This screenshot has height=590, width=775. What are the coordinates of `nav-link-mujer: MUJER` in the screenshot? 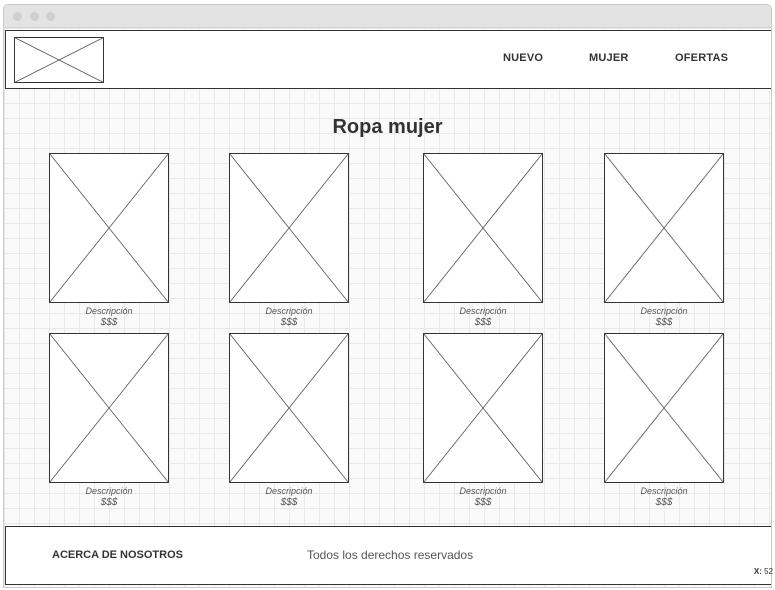 It's located at (609, 58).